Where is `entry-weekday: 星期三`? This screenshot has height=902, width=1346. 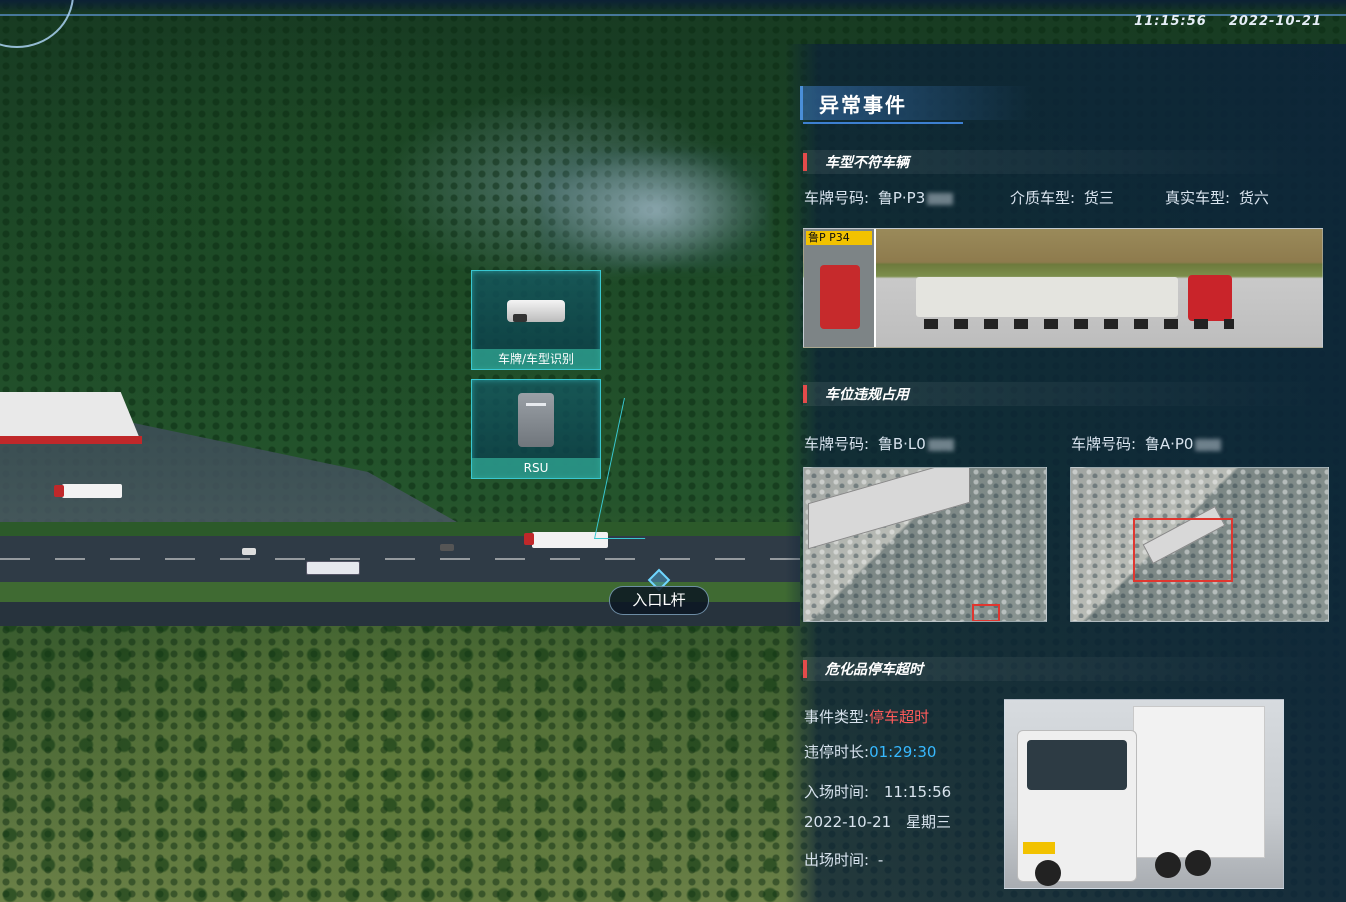 entry-weekday: 星期三 is located at coordinates (928, 822).